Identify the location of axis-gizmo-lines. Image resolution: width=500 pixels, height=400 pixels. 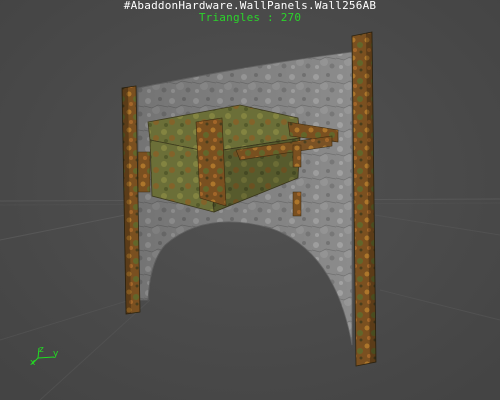
(43, 356).